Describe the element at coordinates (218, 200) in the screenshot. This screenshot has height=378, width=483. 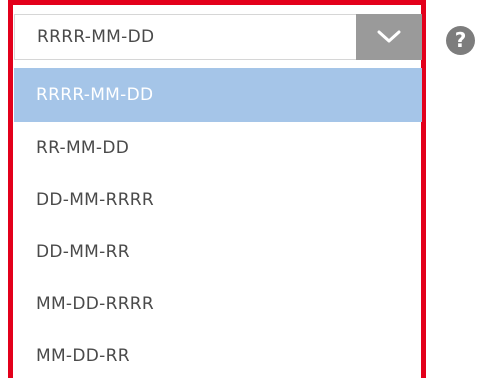
I see `option-item: DD-MM-RRRR` at that location.